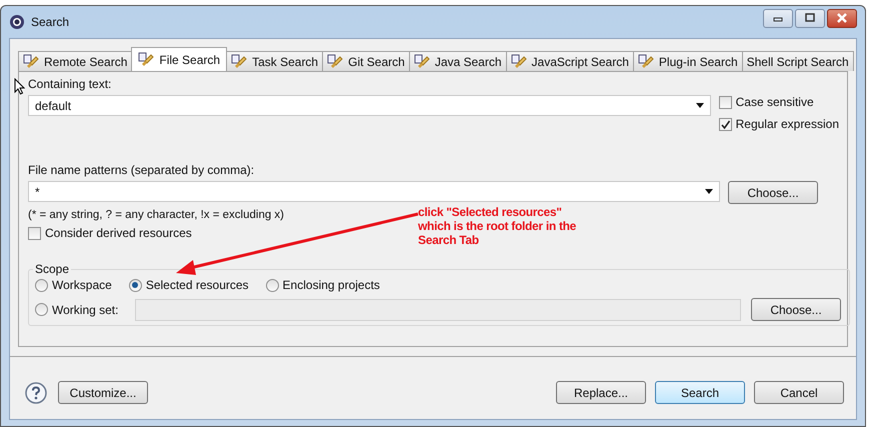 The image size is (871, 427). Describe the element at coordinates (374, 191) in the screenshot. I see `file-pattern-combo: *` at that location.